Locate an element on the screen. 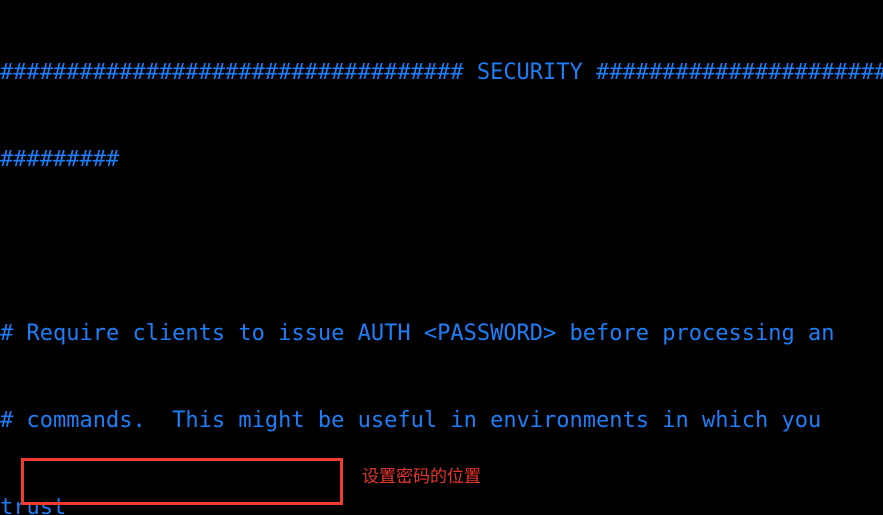 Image resolution: width=883 pixels, height=515 pixels. annotation-label: 设置密码的位置 is located at coordinates (421, 477).